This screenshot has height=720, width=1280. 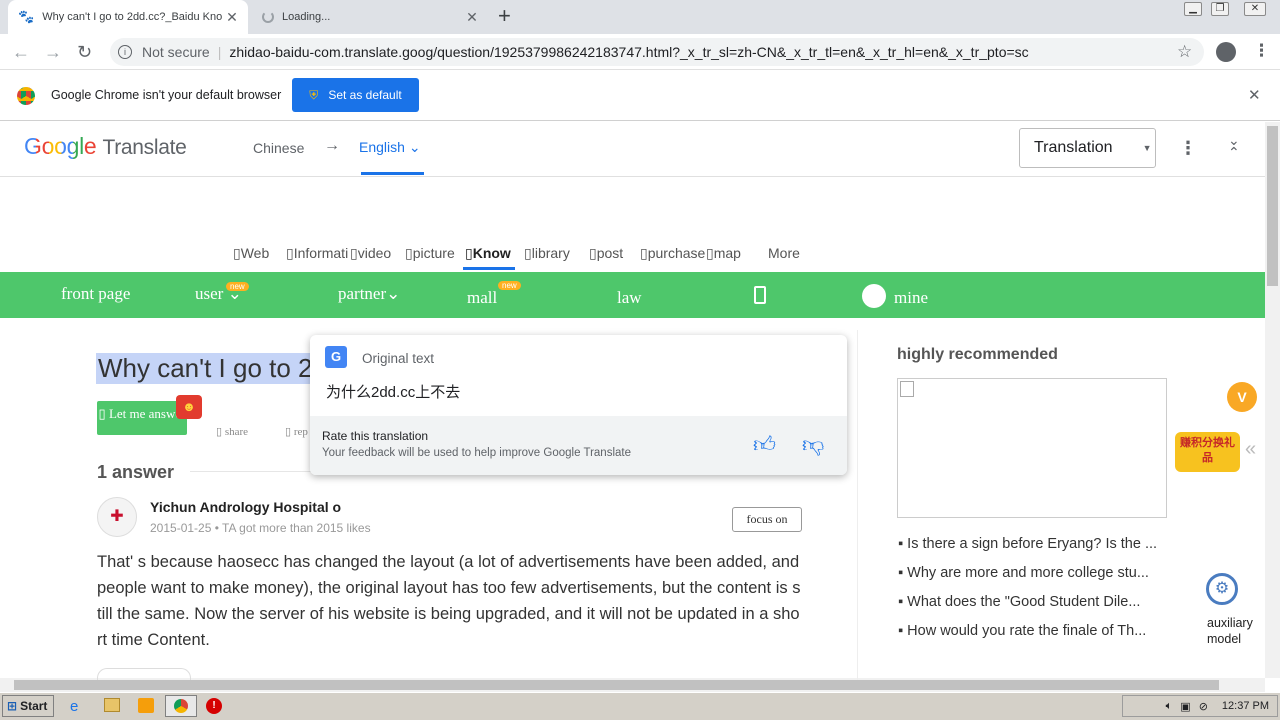 What do you see at coordinates (128, 17) in the screenshot?
I see `tab-active: 🐾 Why can't I go to 2dd.cc?_Baidu Kno ✕` at bounding box center [128, 17].